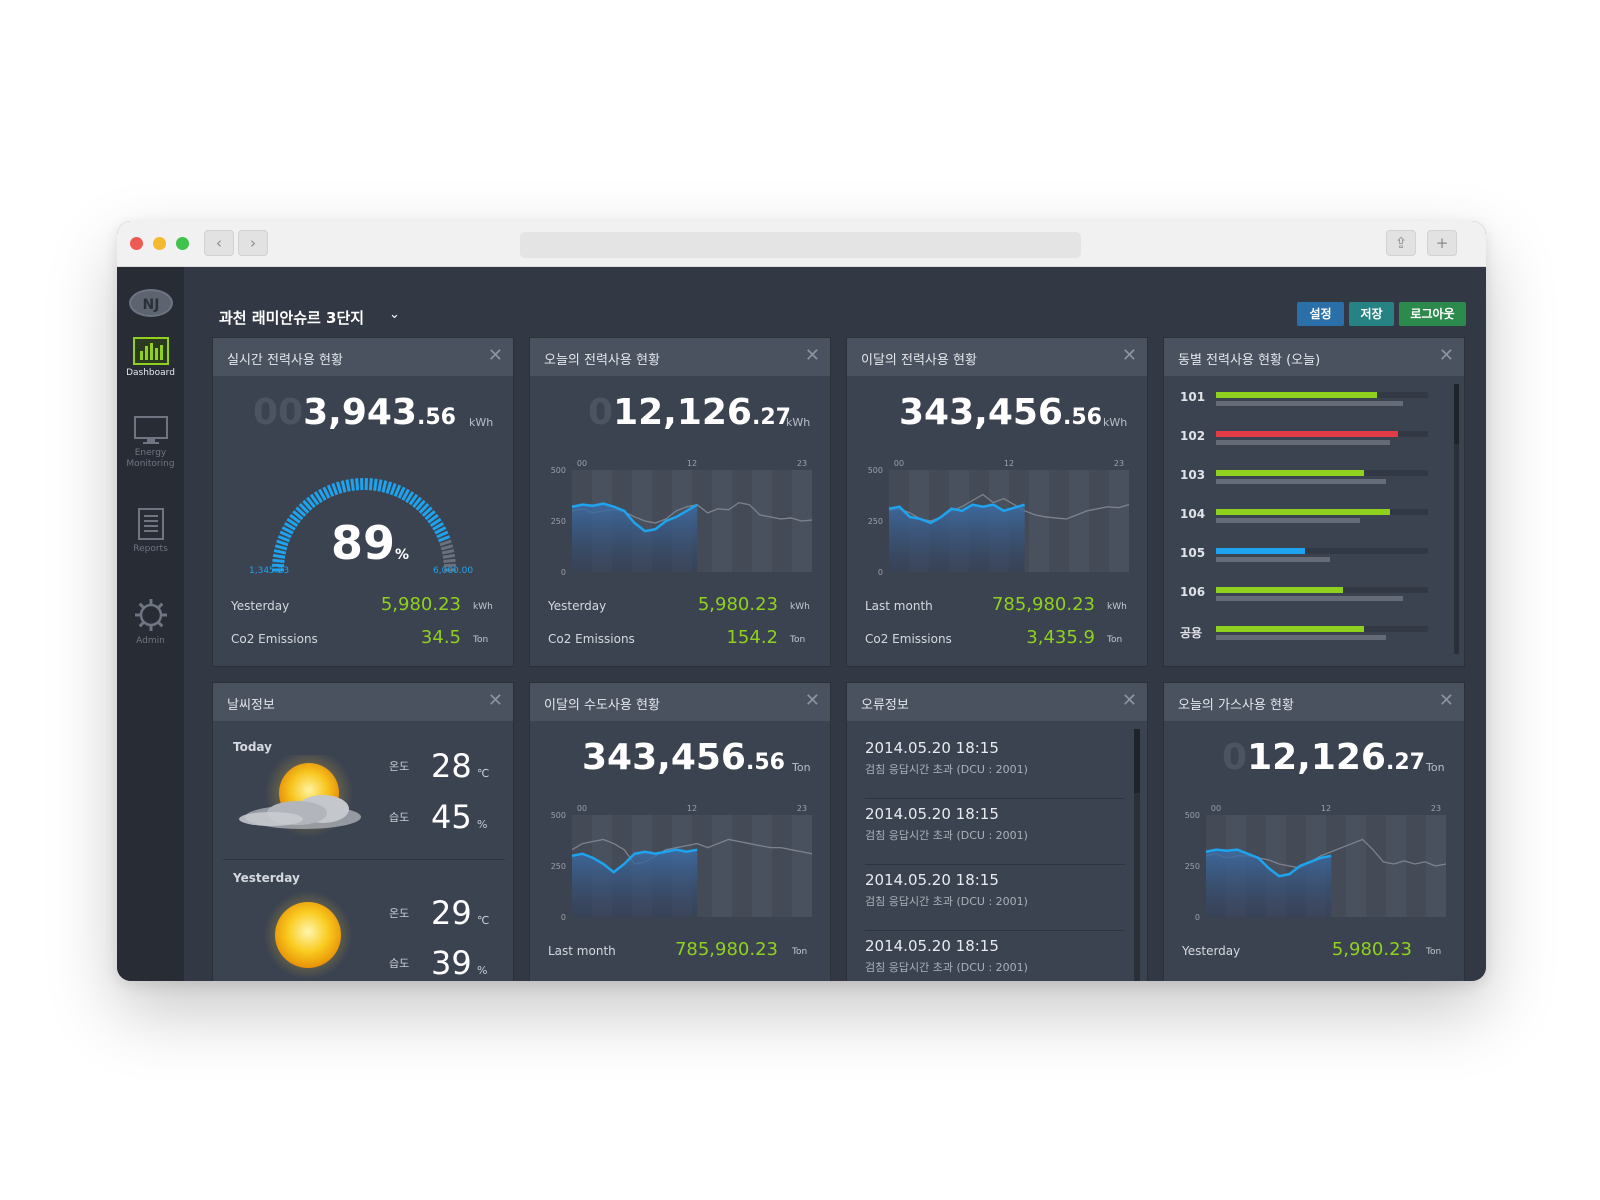 The height and width of the screenshot is (1200, 1600). What do you see at coordinates (451, 913) in the screenshot?
I see `yesterday-temperature: 29` at bounding box center [451, 913].